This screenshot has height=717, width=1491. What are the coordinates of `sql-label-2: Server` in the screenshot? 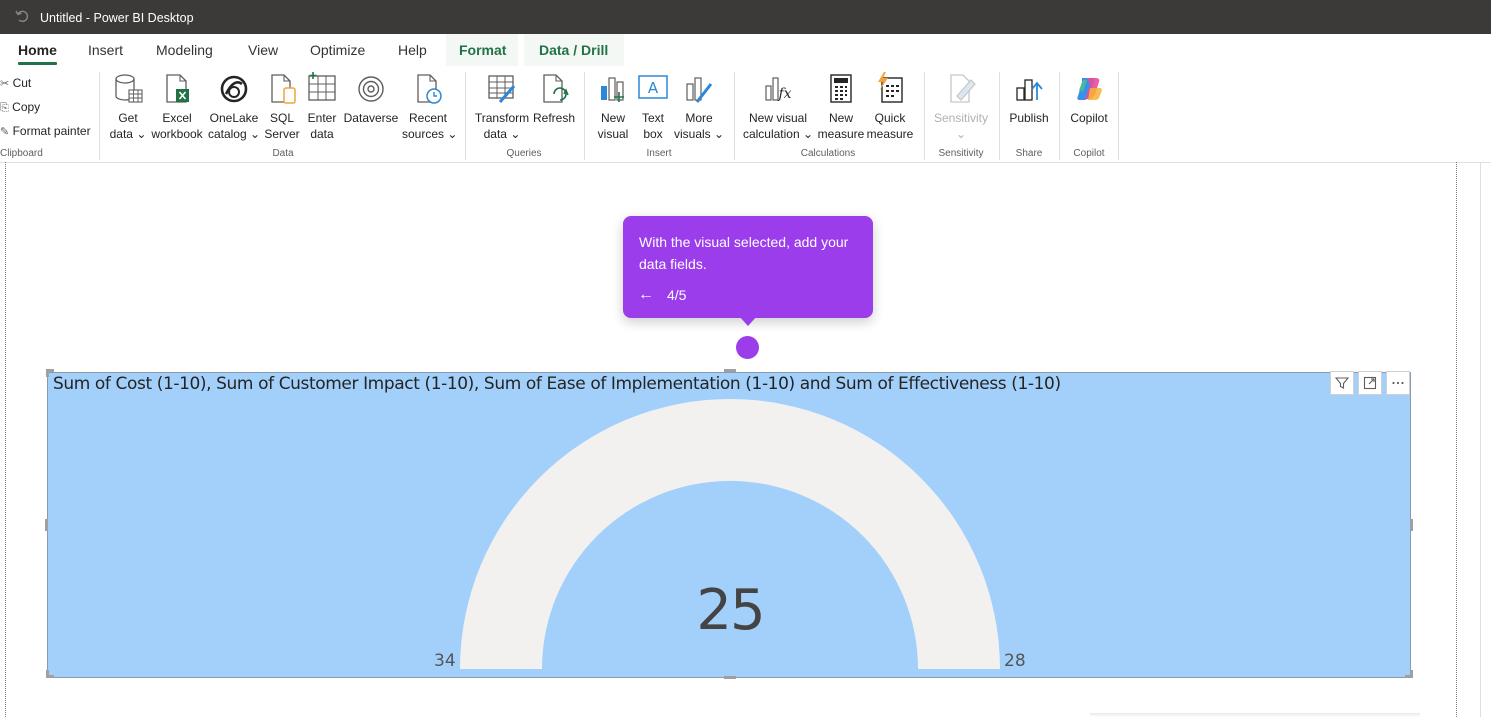 It's located at (282, 134).